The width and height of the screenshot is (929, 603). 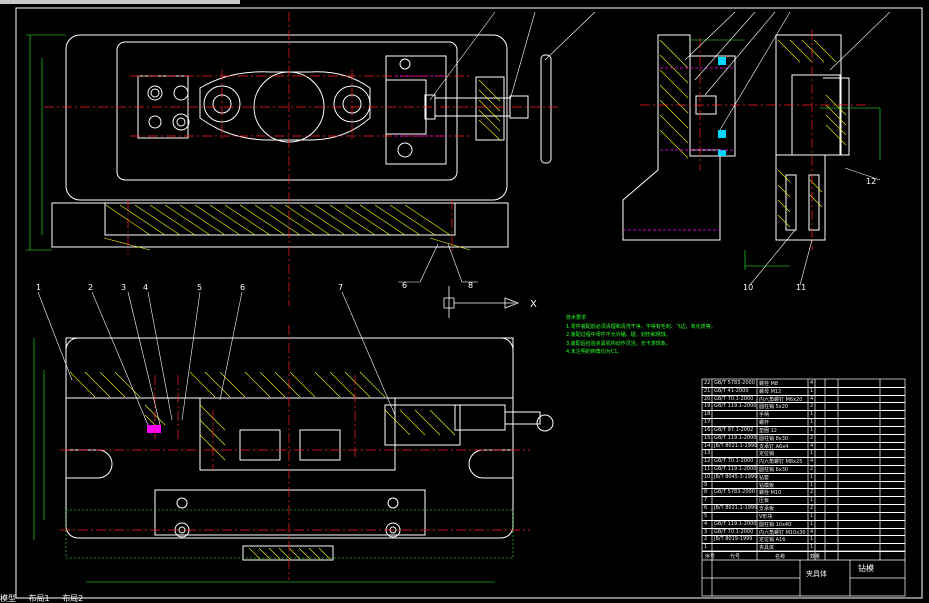 I want to click on row-no: 13, so click(x=707, y=453).